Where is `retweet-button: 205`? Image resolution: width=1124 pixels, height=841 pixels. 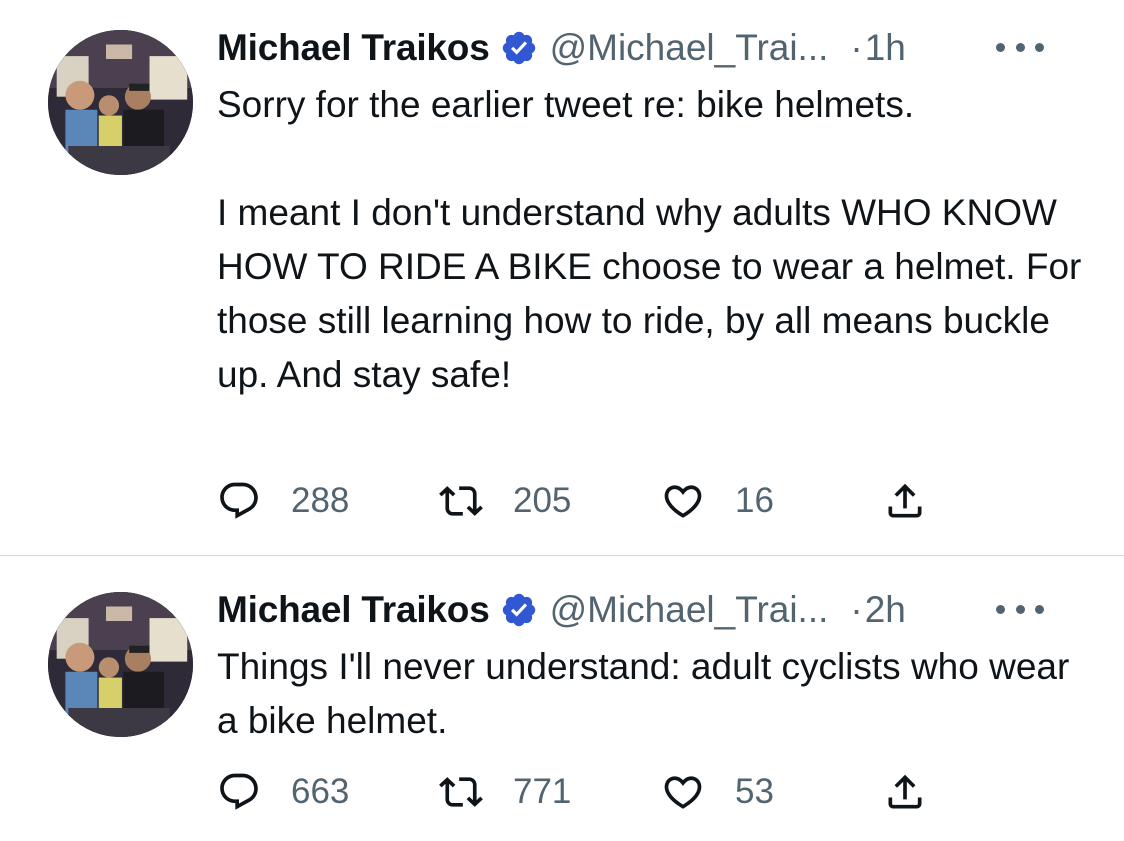 retweet-button: 205 is located at coordinates (550, 501).